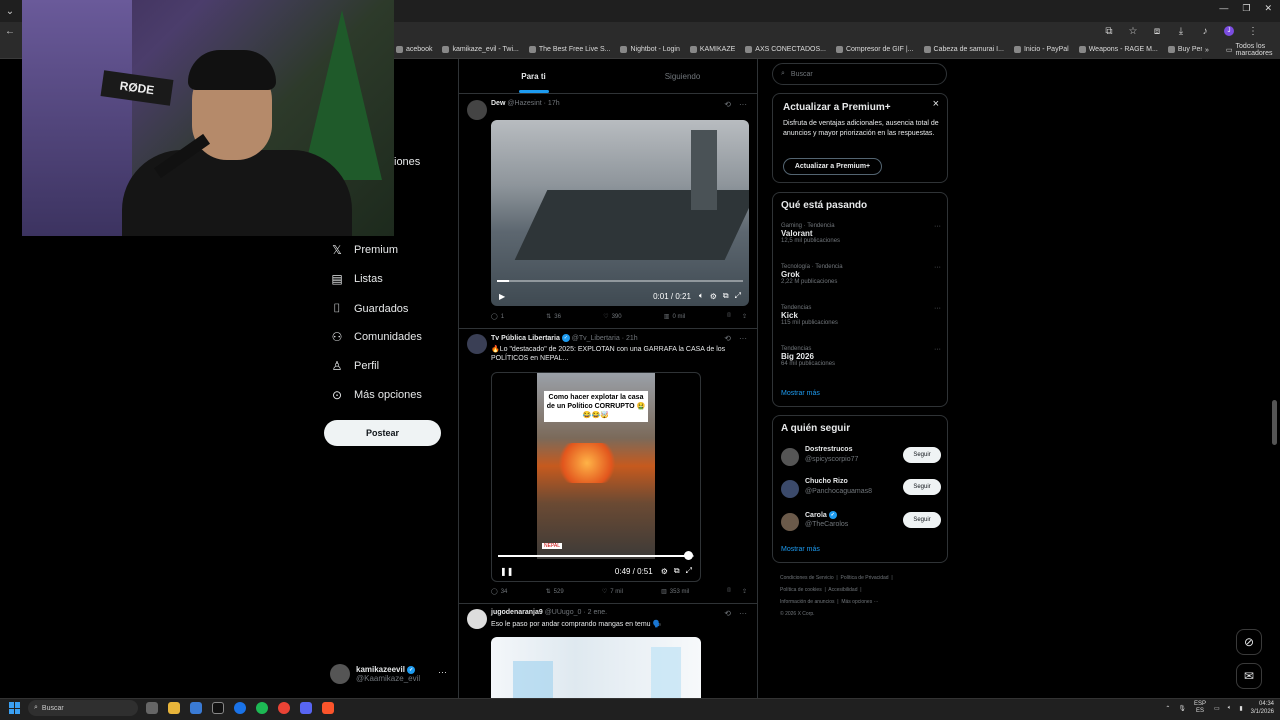  What do you see at coordinates (1246, 8) in the screenshot?
I see `maximize-icon: ❐` at bounding box center [1246, 8].